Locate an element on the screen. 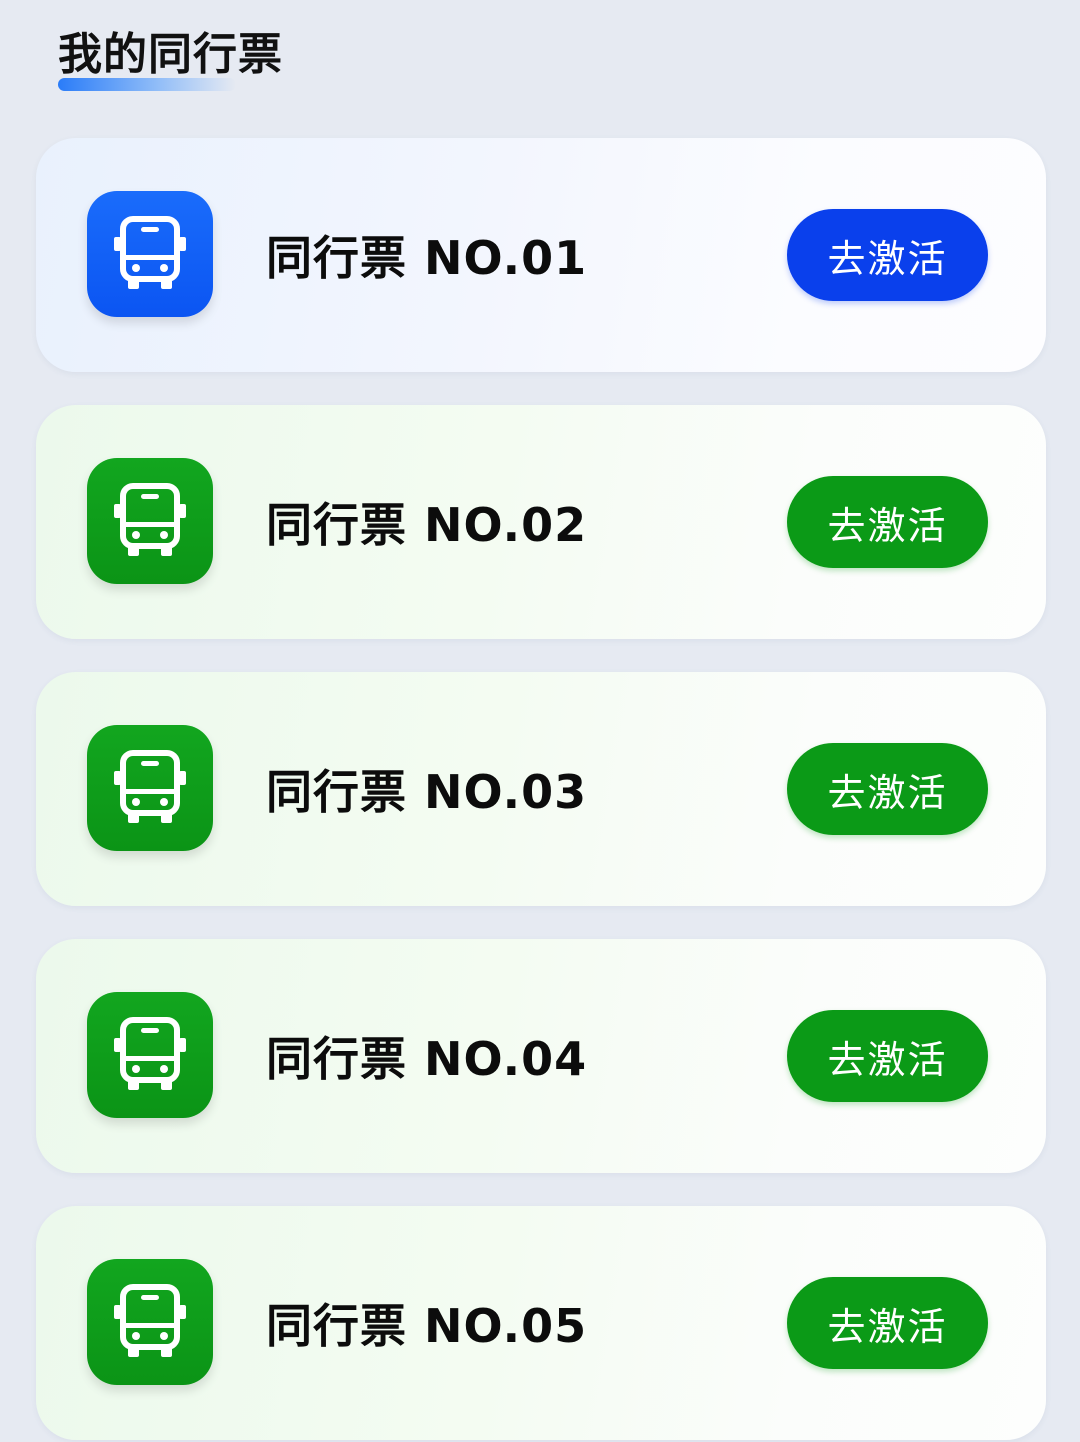 This screenshot has width=1080, height=1442. ticket-title: 同行票 NO.01 is located at coordinates (427, 258).